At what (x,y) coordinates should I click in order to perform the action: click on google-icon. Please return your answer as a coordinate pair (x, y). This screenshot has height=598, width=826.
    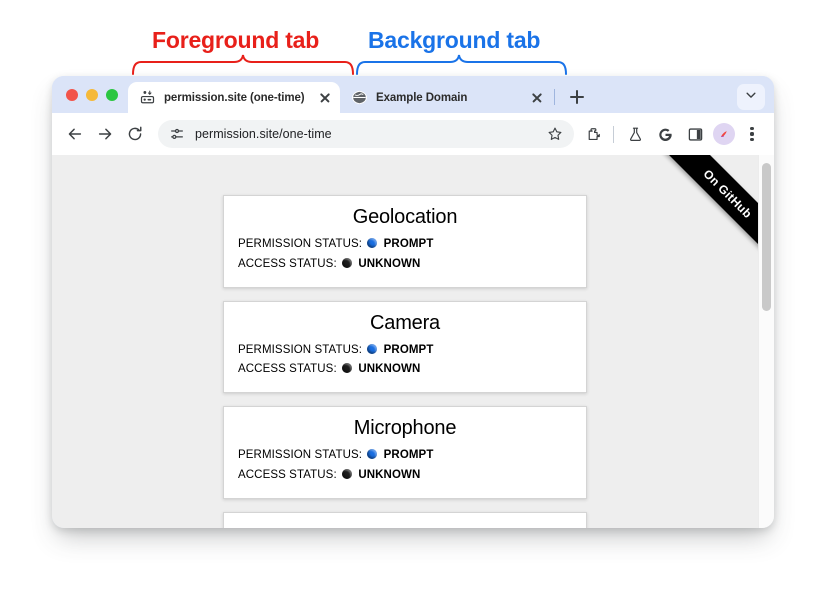
    Looking at the image, I should click on (665, 134).